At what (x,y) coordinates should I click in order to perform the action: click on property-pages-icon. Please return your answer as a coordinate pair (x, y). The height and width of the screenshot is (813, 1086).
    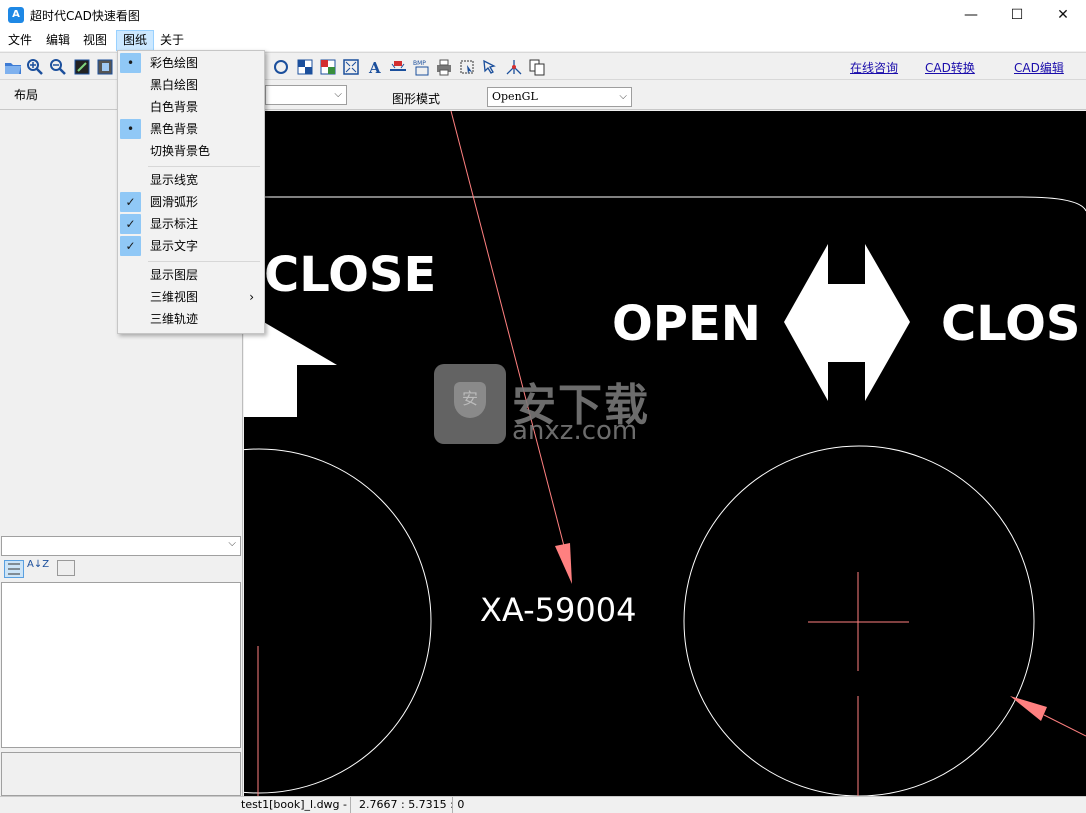
    Looking at the image, I should click on (66, 568).